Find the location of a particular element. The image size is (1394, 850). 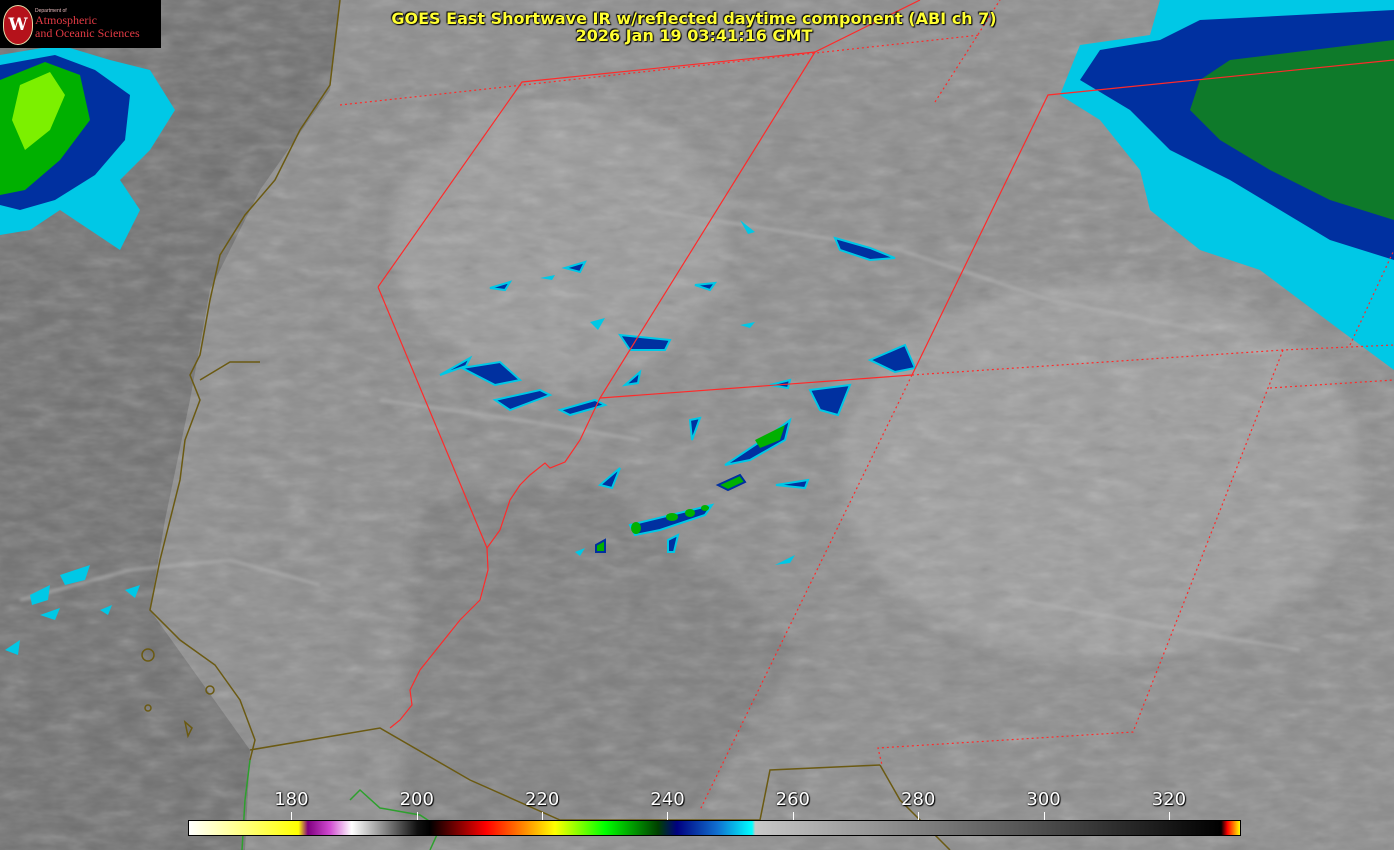

colorbar-tick-label: 200 is located at coordinates (416, 799).